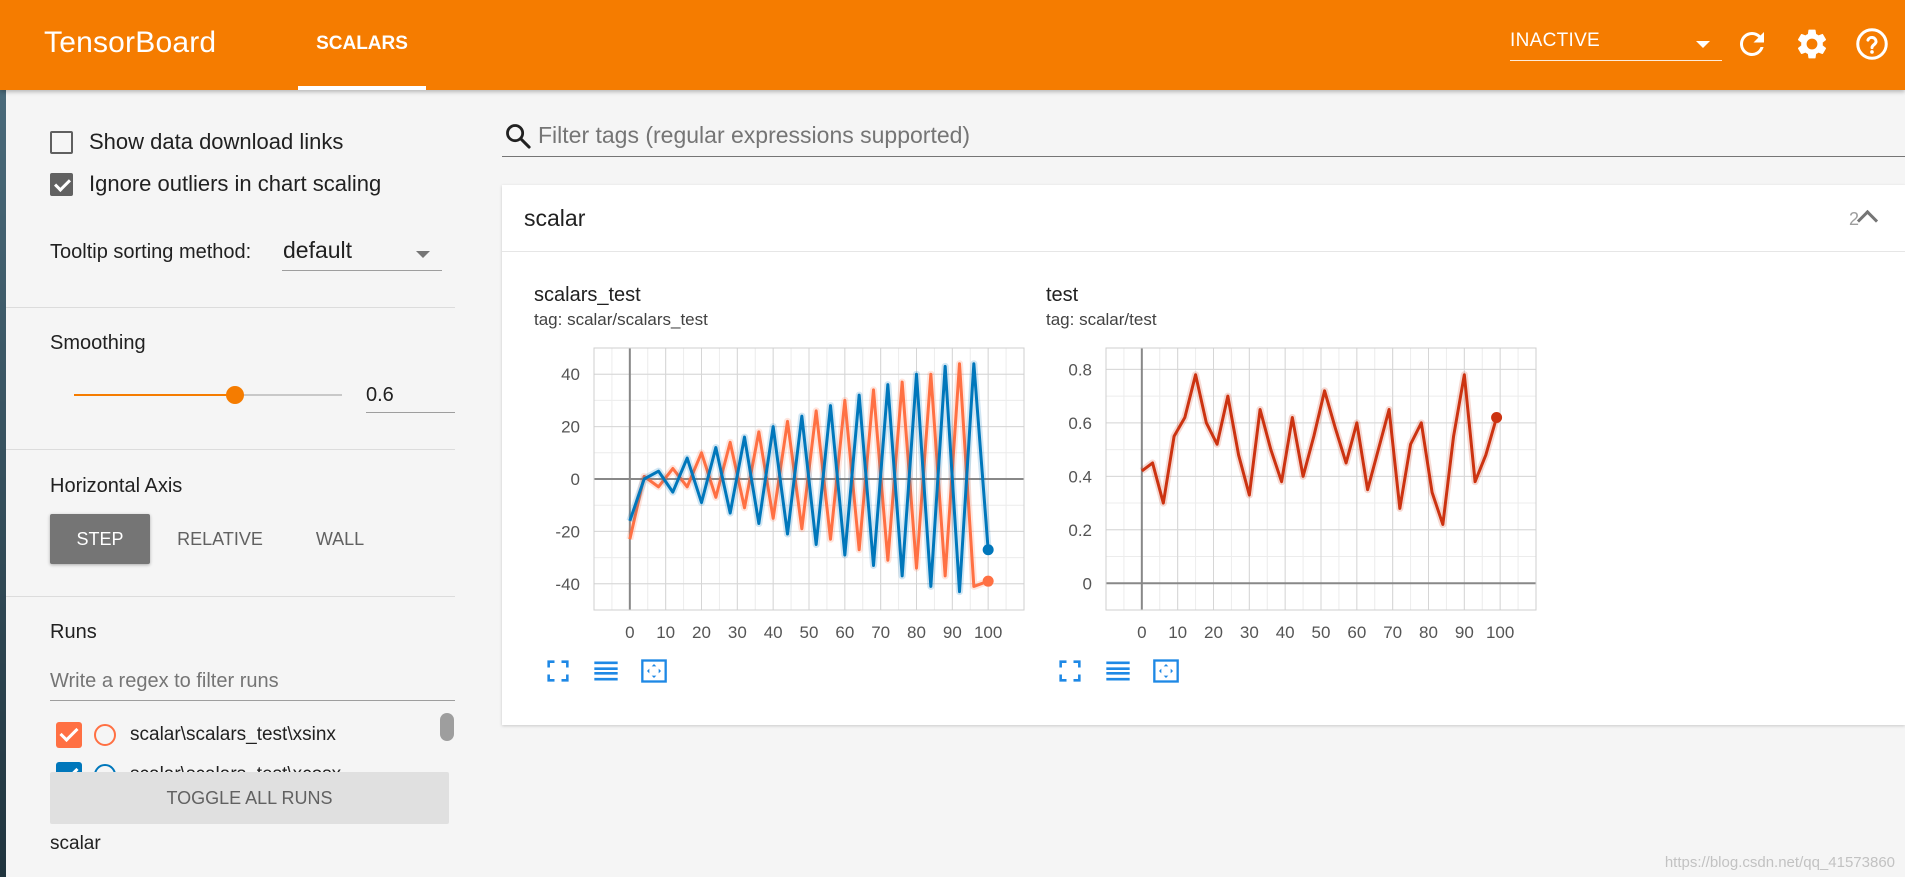  Describe the element at coordinates (98, 343) in the screenshot. I see `smoothing-label: Smoothing` at that location.